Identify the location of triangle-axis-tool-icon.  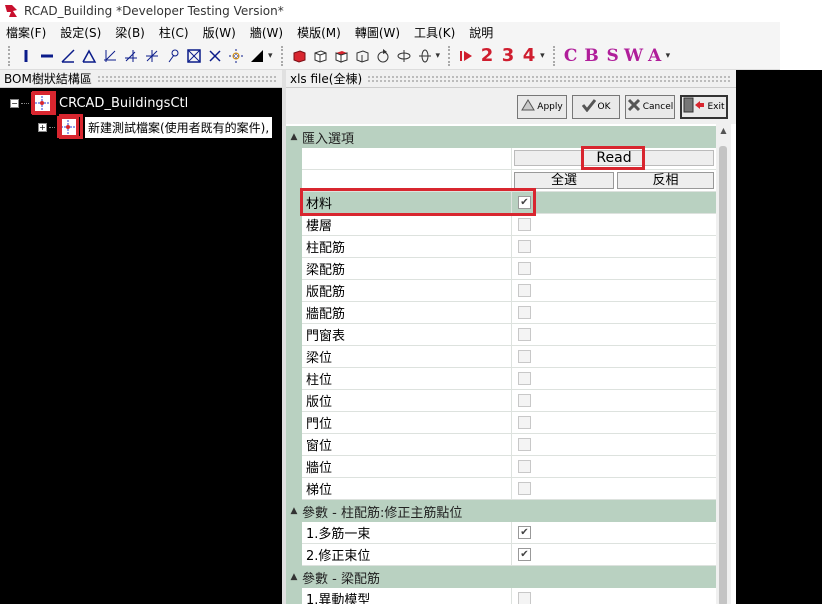
(89, 56).